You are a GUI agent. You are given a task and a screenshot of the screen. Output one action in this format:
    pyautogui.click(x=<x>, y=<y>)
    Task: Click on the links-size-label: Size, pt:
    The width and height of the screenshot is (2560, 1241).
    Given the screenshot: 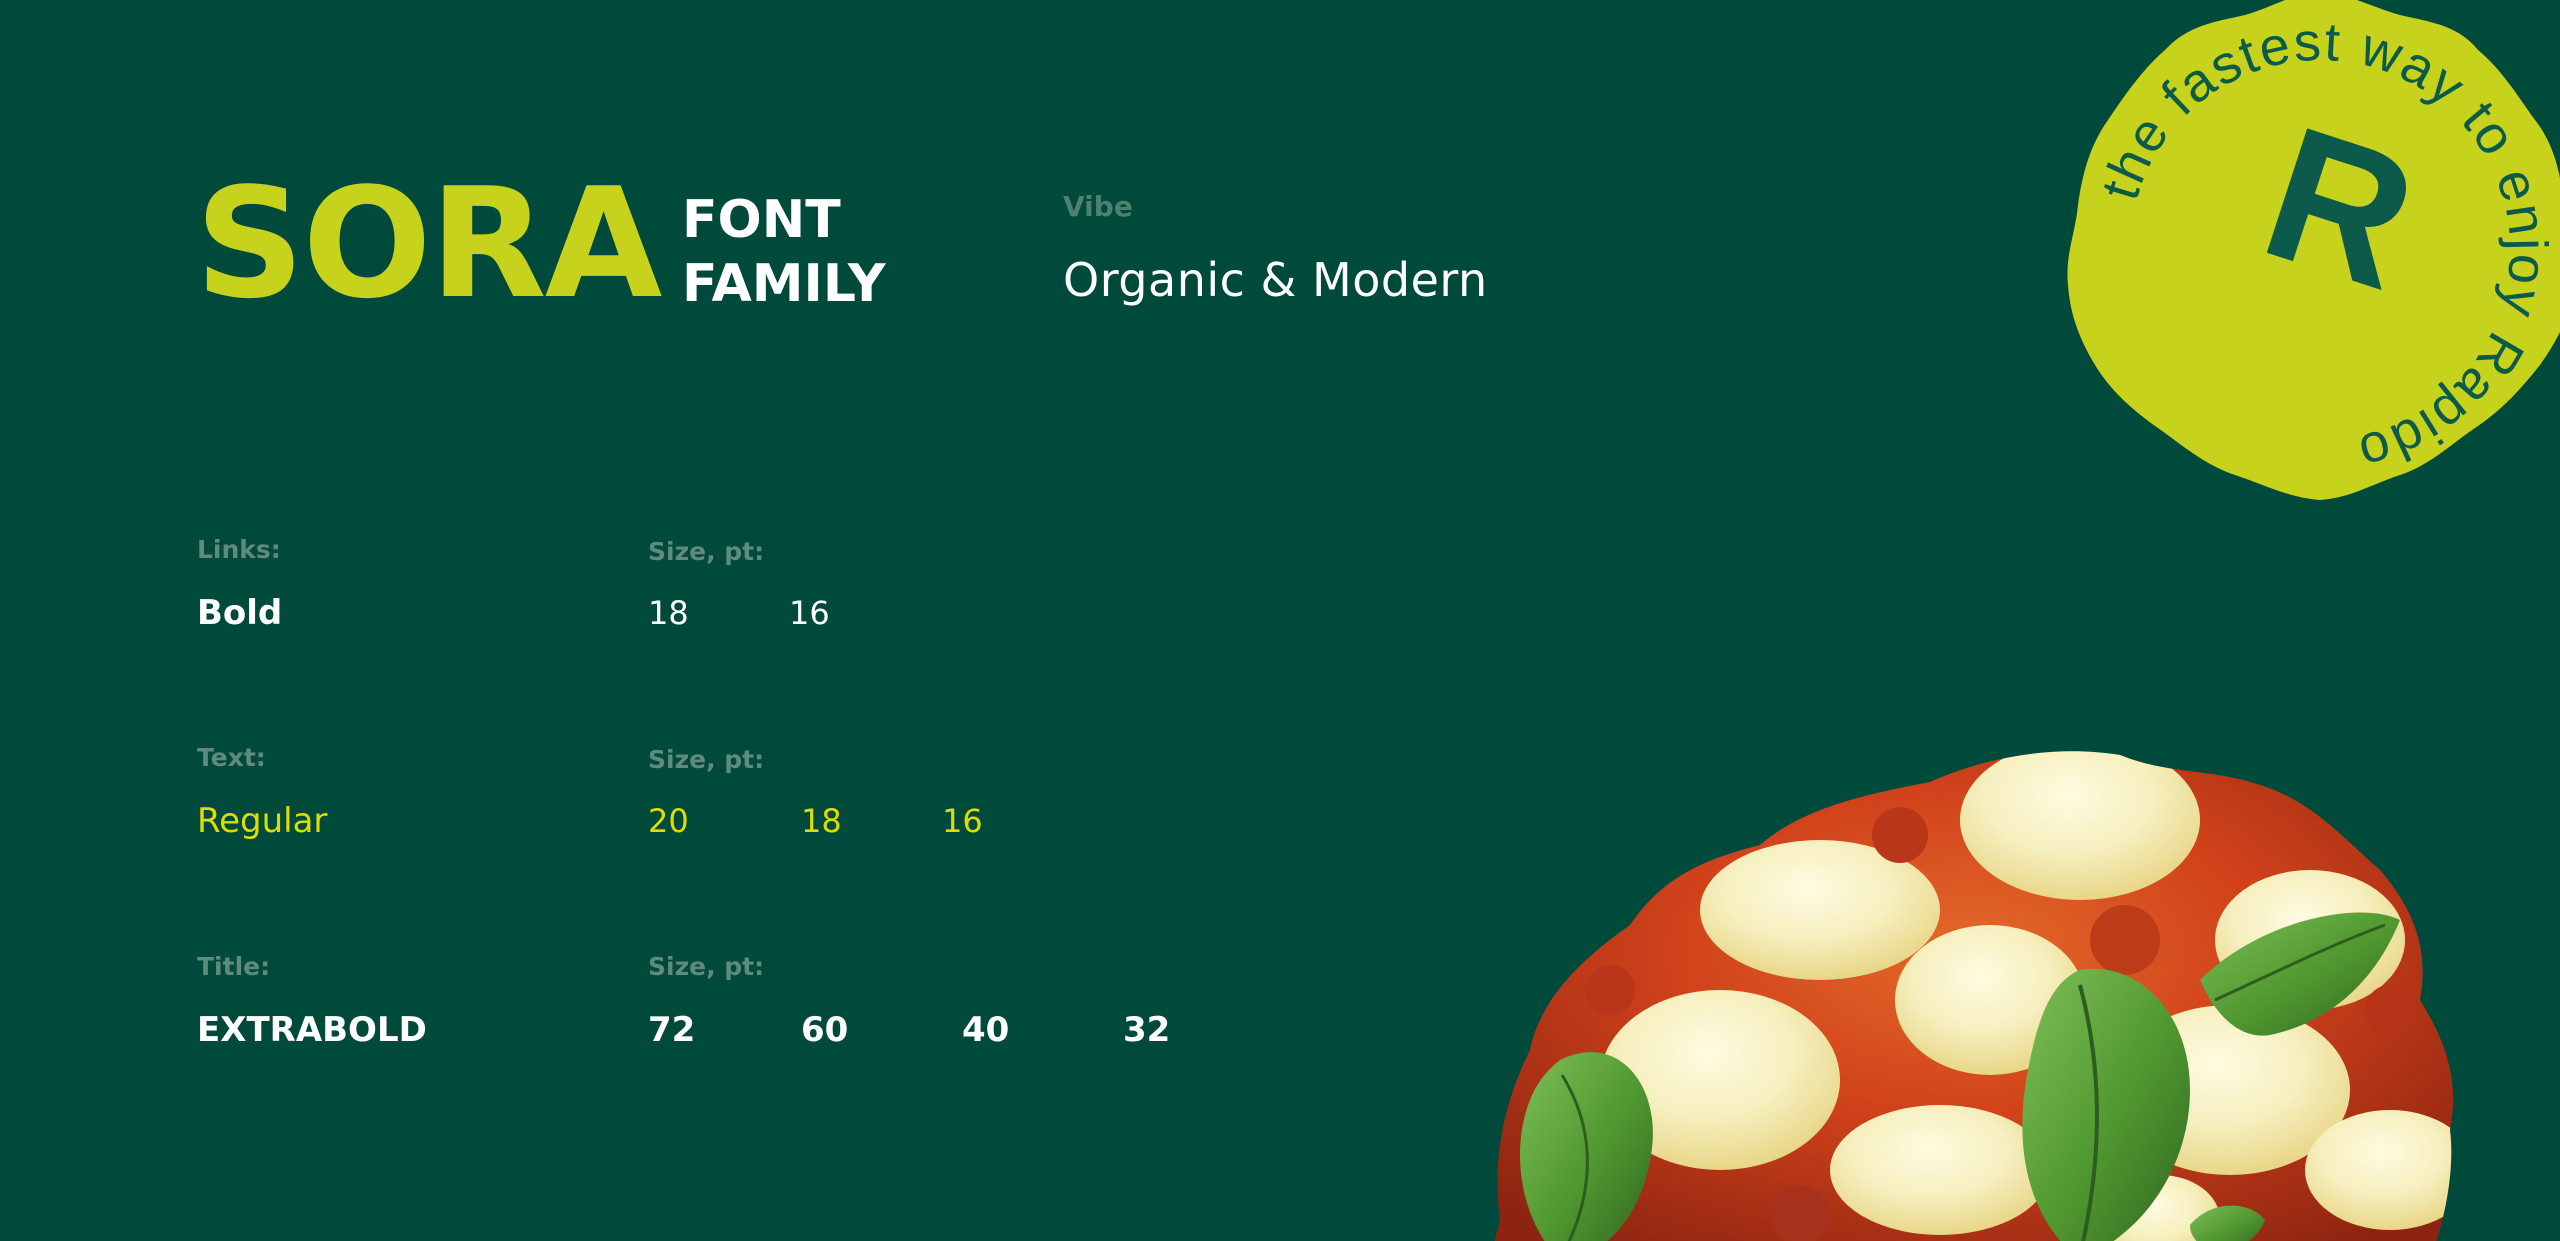 What is the action you would take?
    pyautogui.click(x=706, y=551)
    